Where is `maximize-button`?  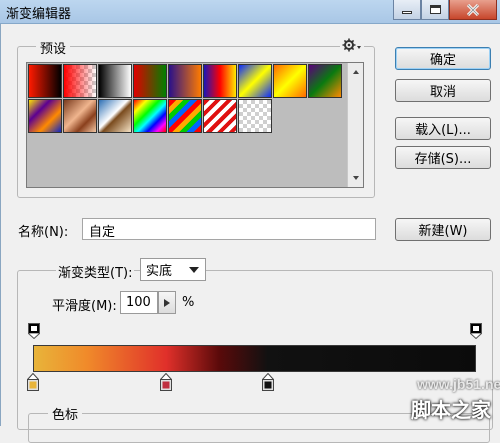
maximize-button is located at coordinates (435, 10).